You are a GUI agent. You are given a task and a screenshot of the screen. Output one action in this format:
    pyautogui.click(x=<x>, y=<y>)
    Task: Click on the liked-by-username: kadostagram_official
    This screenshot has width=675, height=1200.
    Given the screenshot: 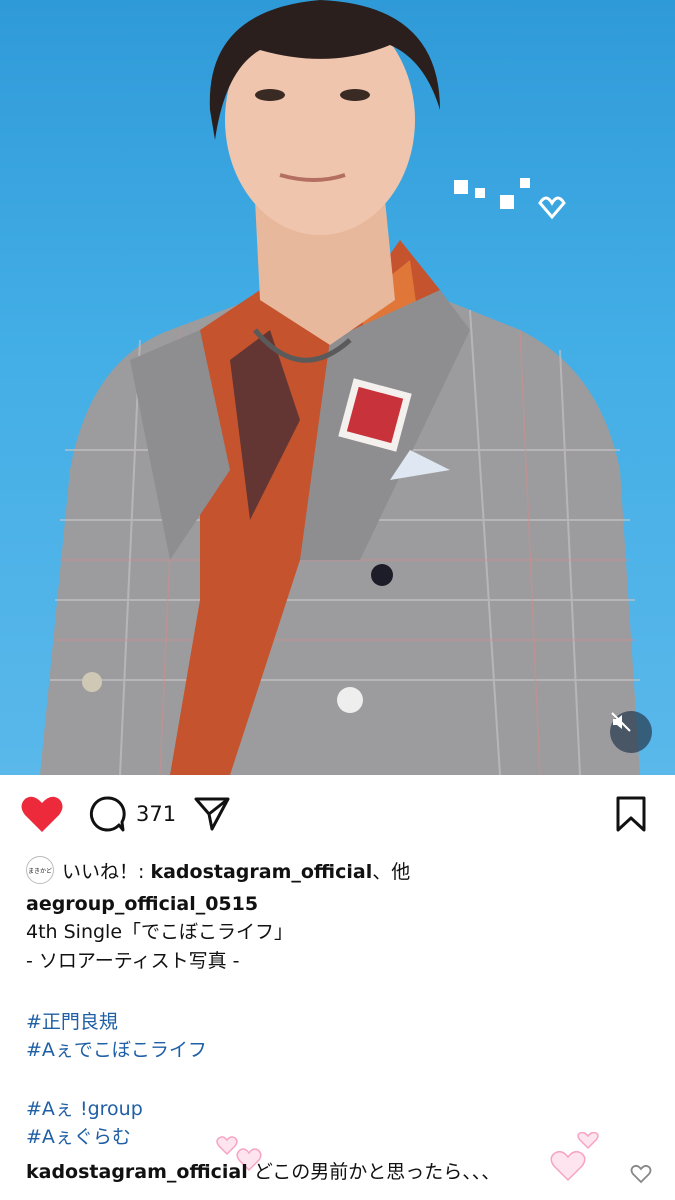 What is the action you would take?
    pyautogui.click(x=261, y=872)
    